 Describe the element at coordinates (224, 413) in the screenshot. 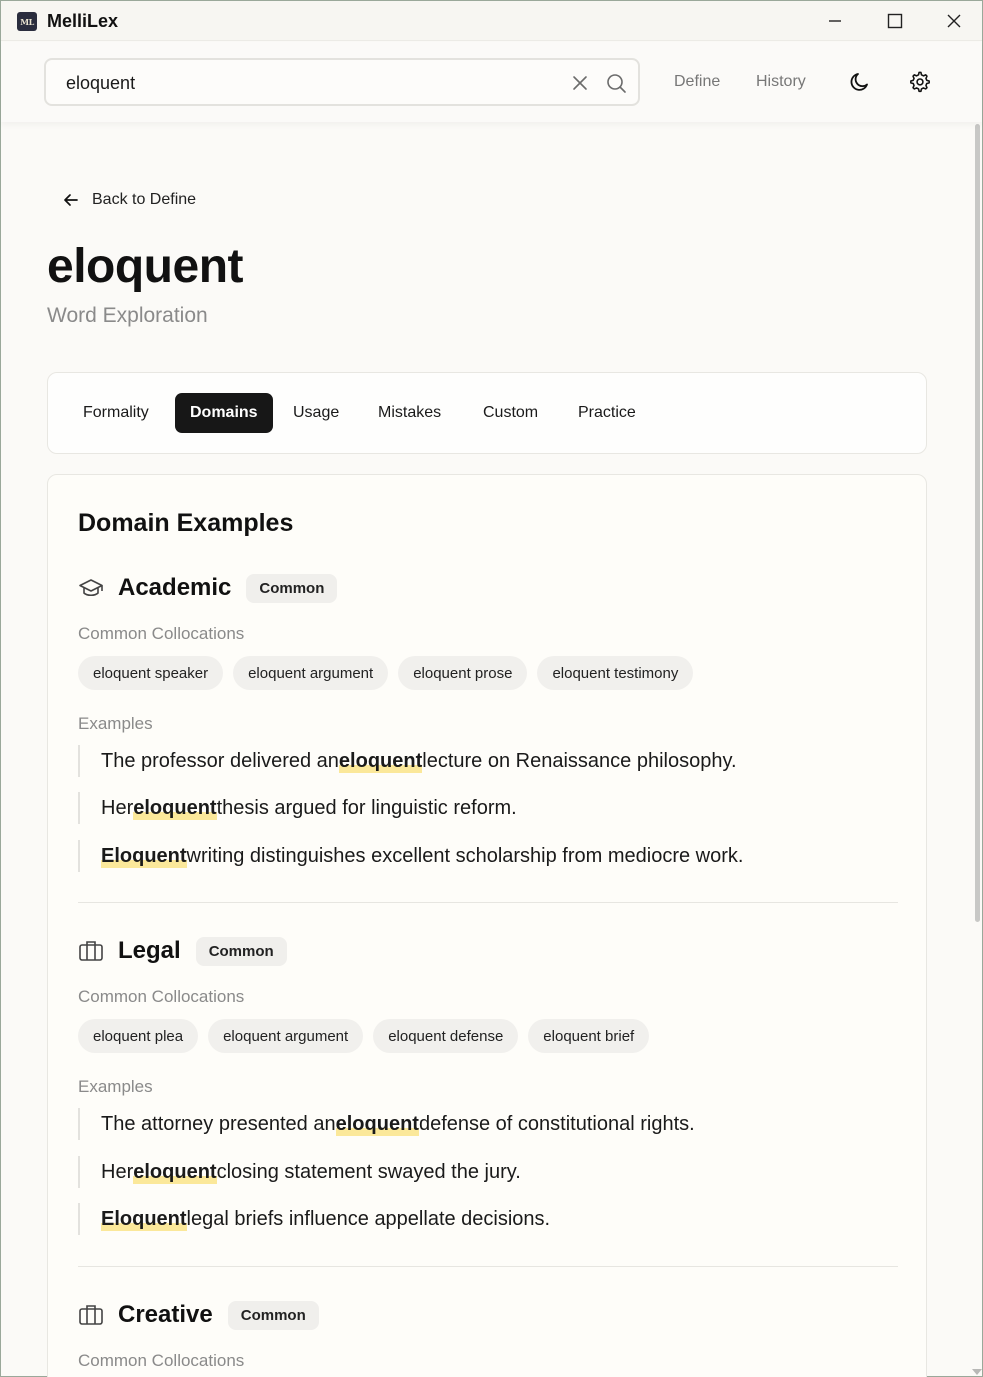

I see `tab-domains: Domains` at that location.